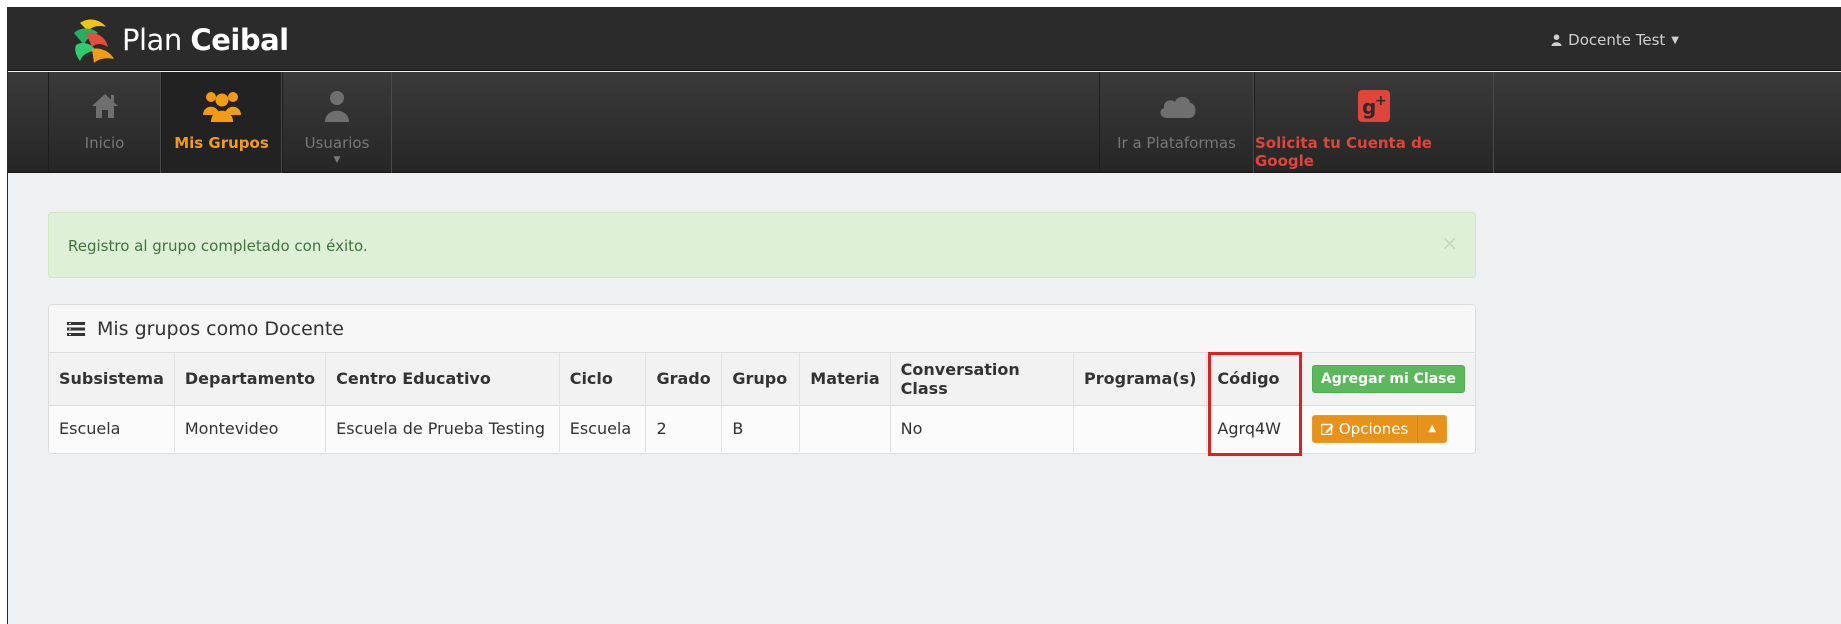 The width and height of the screenshot is (1841, 624). Describe the element at coordinates (762, 329) in the screenshot. I see `panel-header: Mis grupos como Docente` at that location.